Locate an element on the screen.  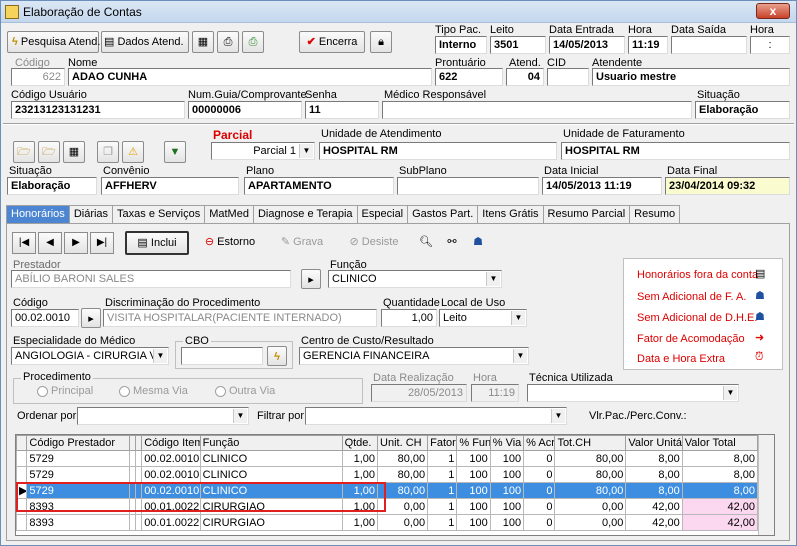
col-qtde: Qtde. is located at coordinates (360, 443).